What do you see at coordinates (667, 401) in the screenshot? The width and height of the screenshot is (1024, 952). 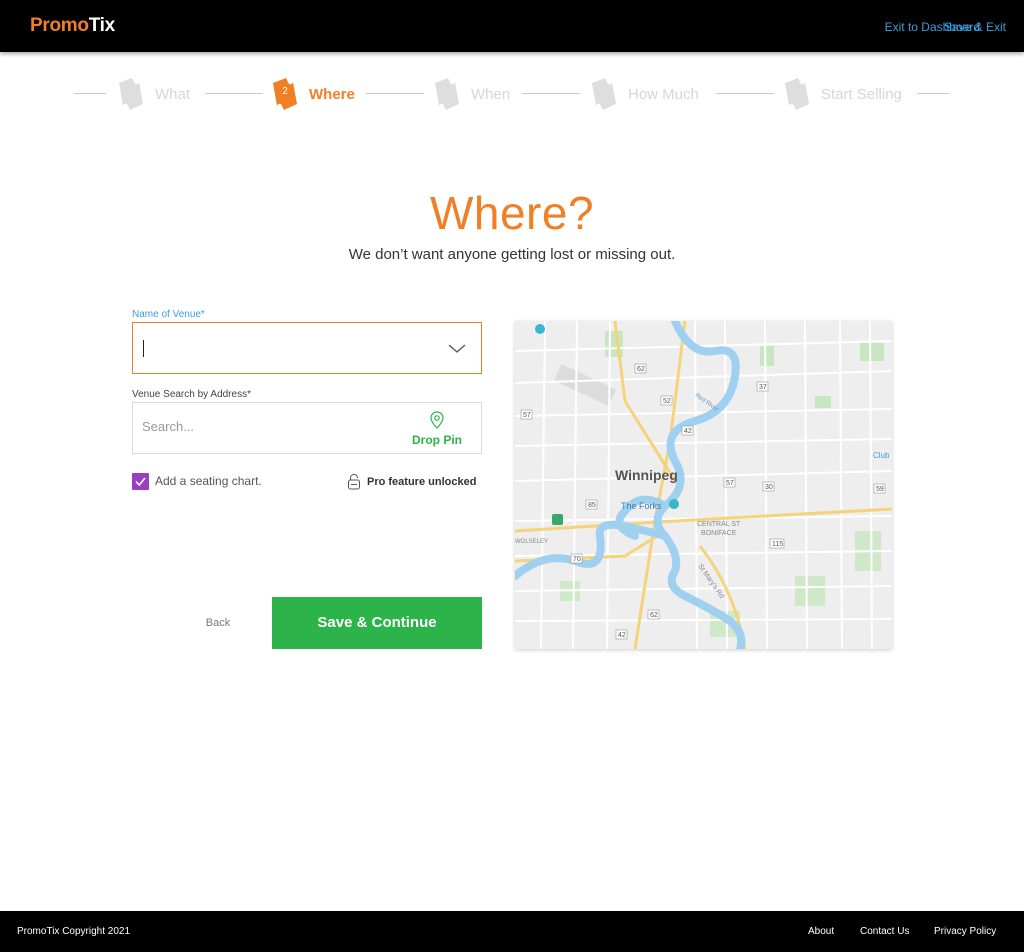 I see `svg-text: 52` at bounding box center [667, 401].